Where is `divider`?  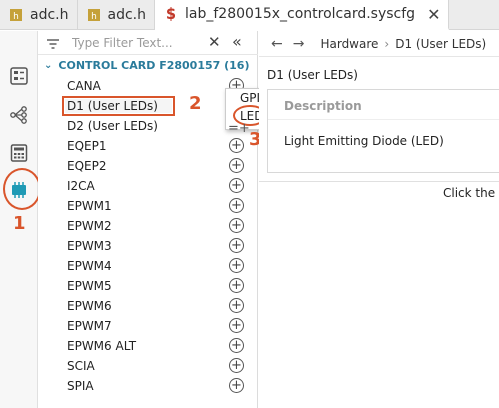 divider is located at coordinates (379, 181).